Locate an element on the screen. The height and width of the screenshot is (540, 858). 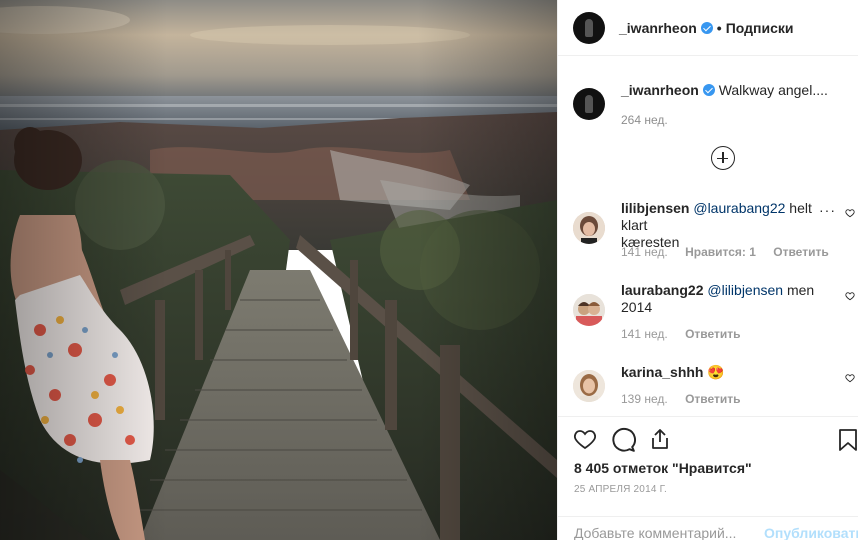
comment-text: laurabang22 @lilibjensen men 2014 is located at coordinates (721, 299).